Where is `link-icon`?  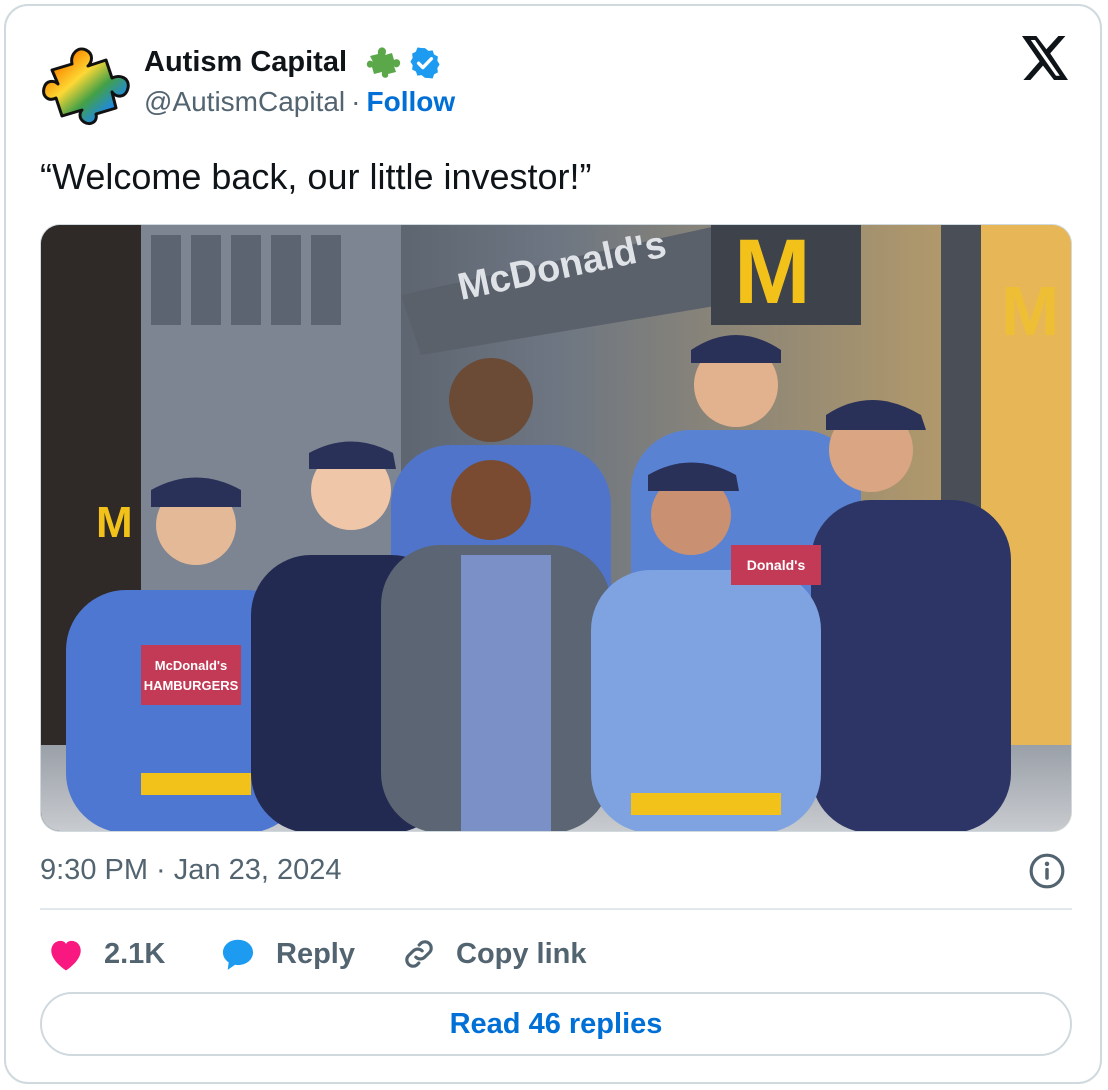 link-icon is located at coordinates (419, 954).